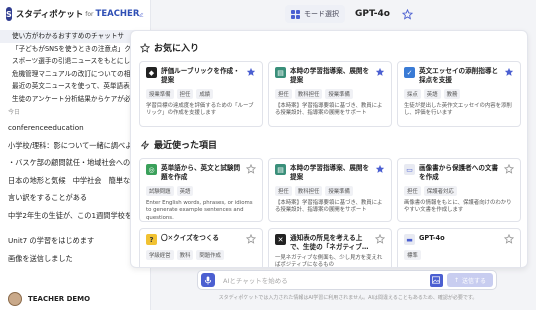 The image size is (536, 310). Describe the element at coordinates (326, 280) in the screenshot. I see `chat-input: AIとチャットを始める` at that location.